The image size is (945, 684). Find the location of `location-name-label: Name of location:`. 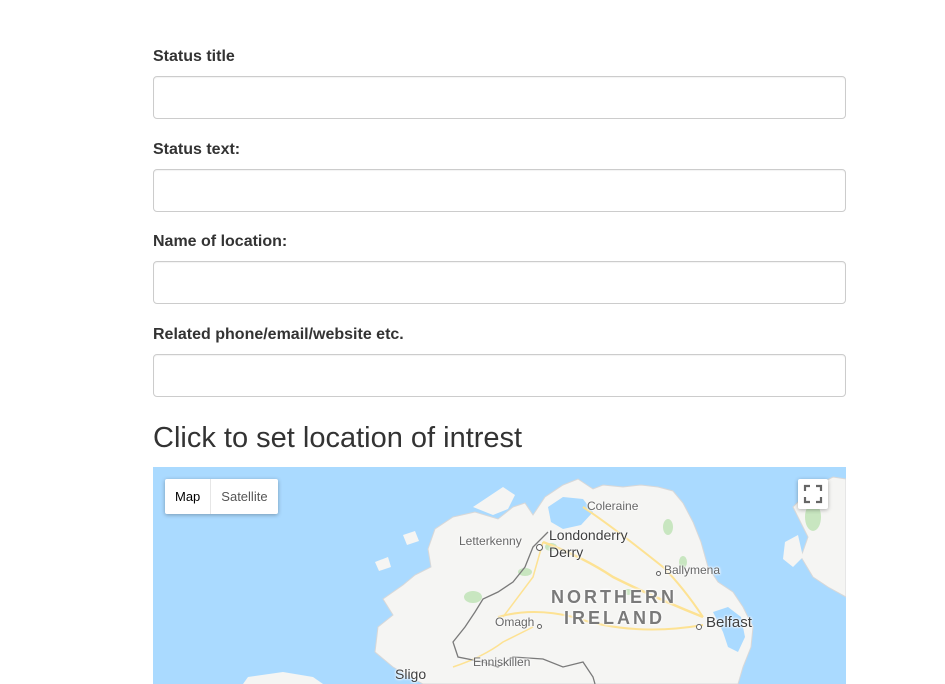

location-name-label: Name of location: is located at coordinates (220, 241).